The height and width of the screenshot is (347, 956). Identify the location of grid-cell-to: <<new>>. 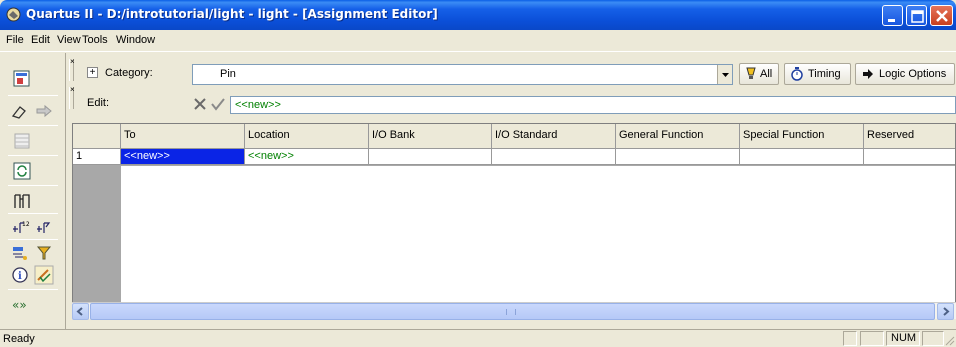
(183, 157).